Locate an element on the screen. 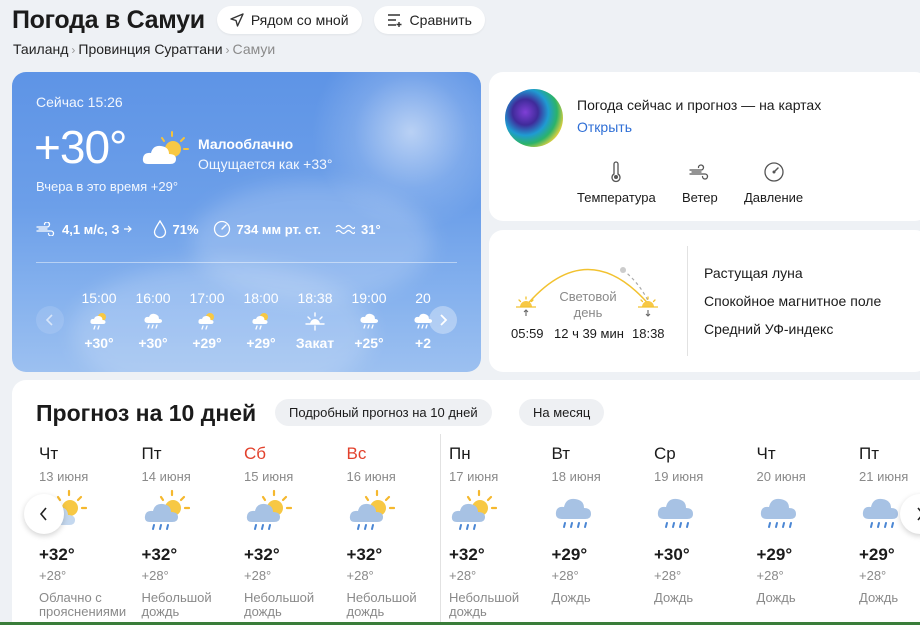 The image size is (920, 625). map-layer-label: Ветер is located at coordinates (700, 197).